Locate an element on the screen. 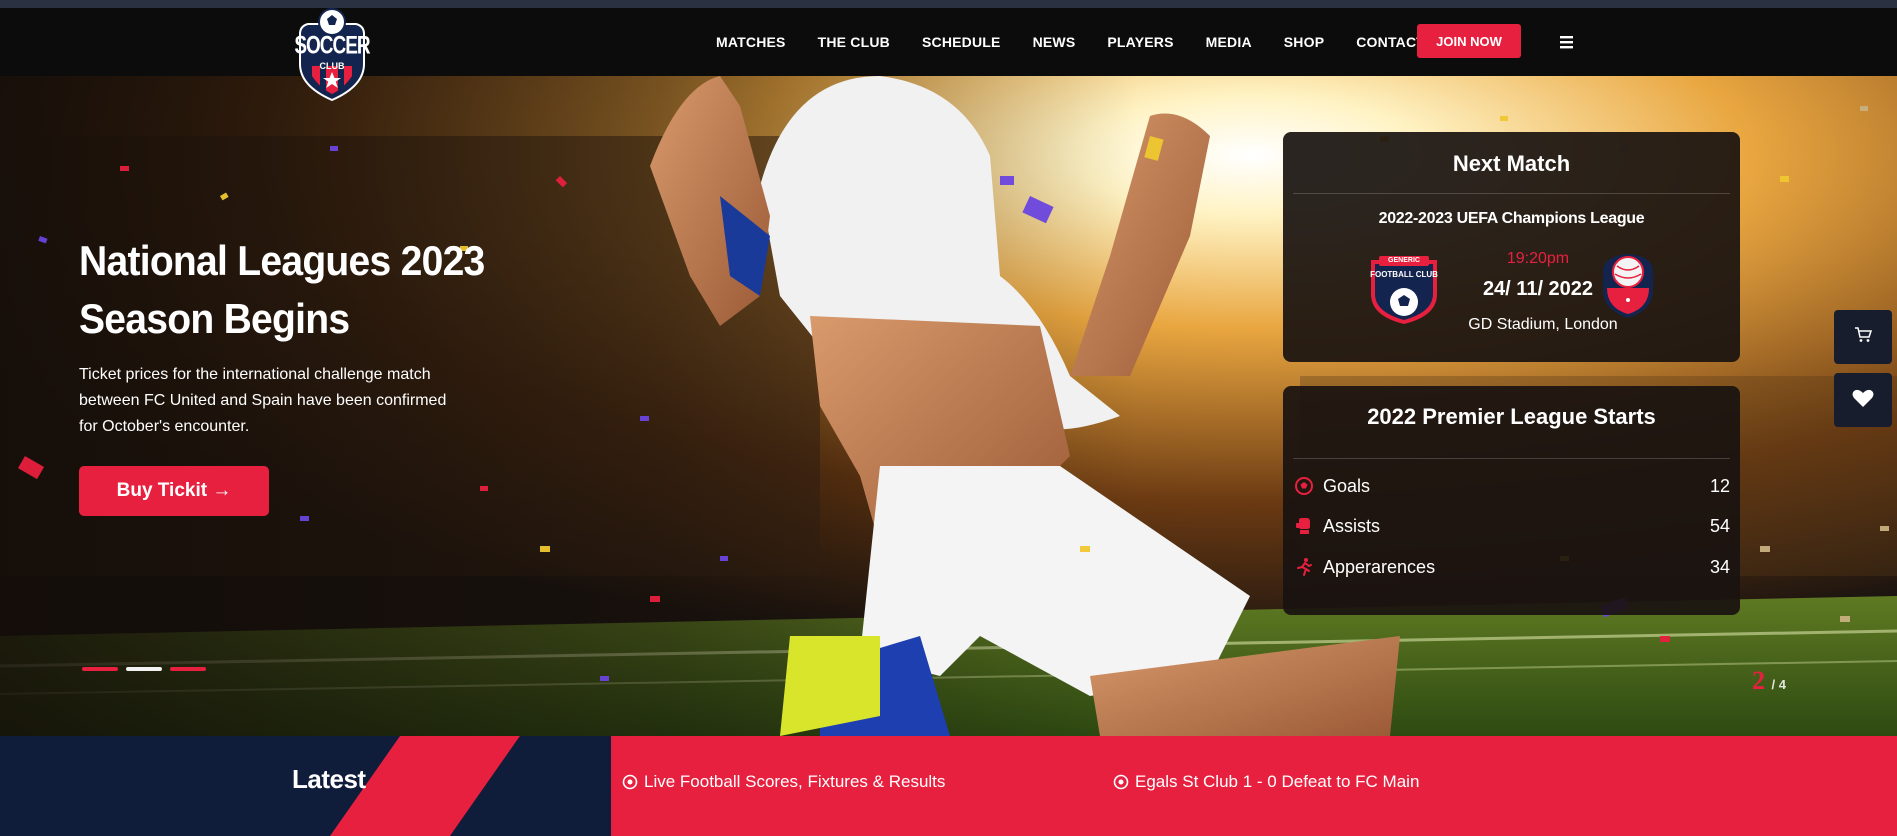 Image resolution: width=1897 pixels, height=836 pixels. stat-row-assists: Assists 54 is located at coordinates (1511, 526).